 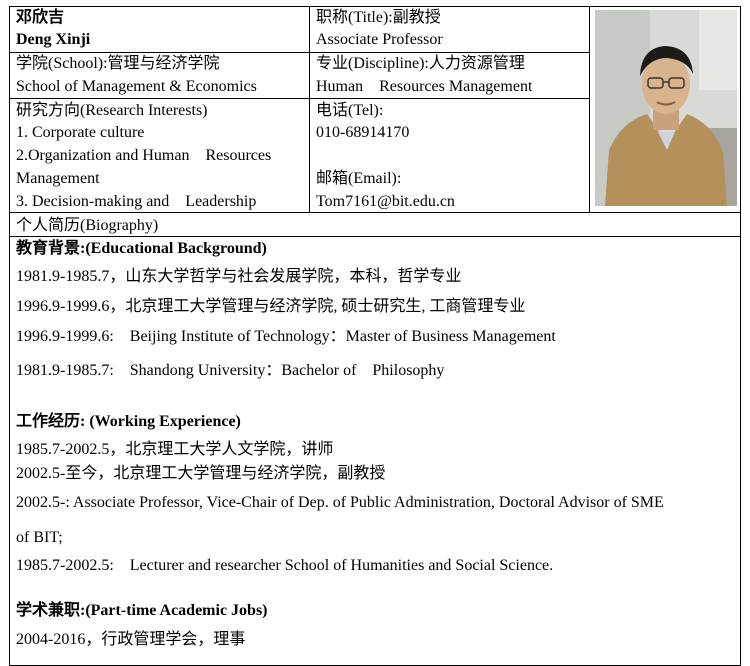 I want to click on tel-label: 电话(Tel):, so click(x=350, y=110).